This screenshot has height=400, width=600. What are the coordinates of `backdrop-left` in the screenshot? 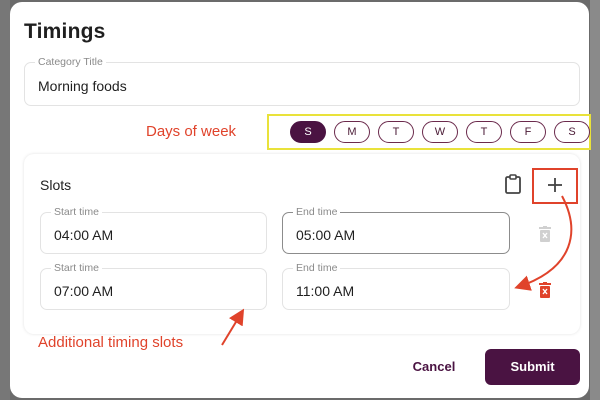 It's located at (5, 200).